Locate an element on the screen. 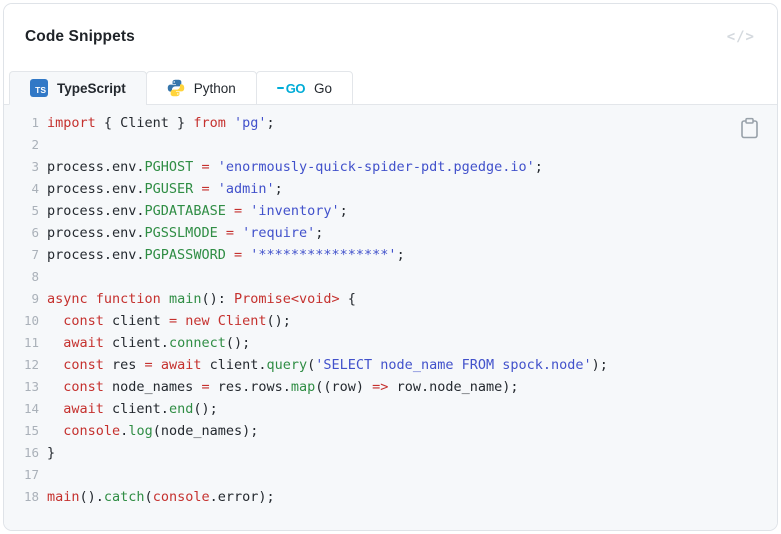 The image size is (781, 534). code-line: 9 async function main(): Promise<void> { is located at coordinates (390, 299).